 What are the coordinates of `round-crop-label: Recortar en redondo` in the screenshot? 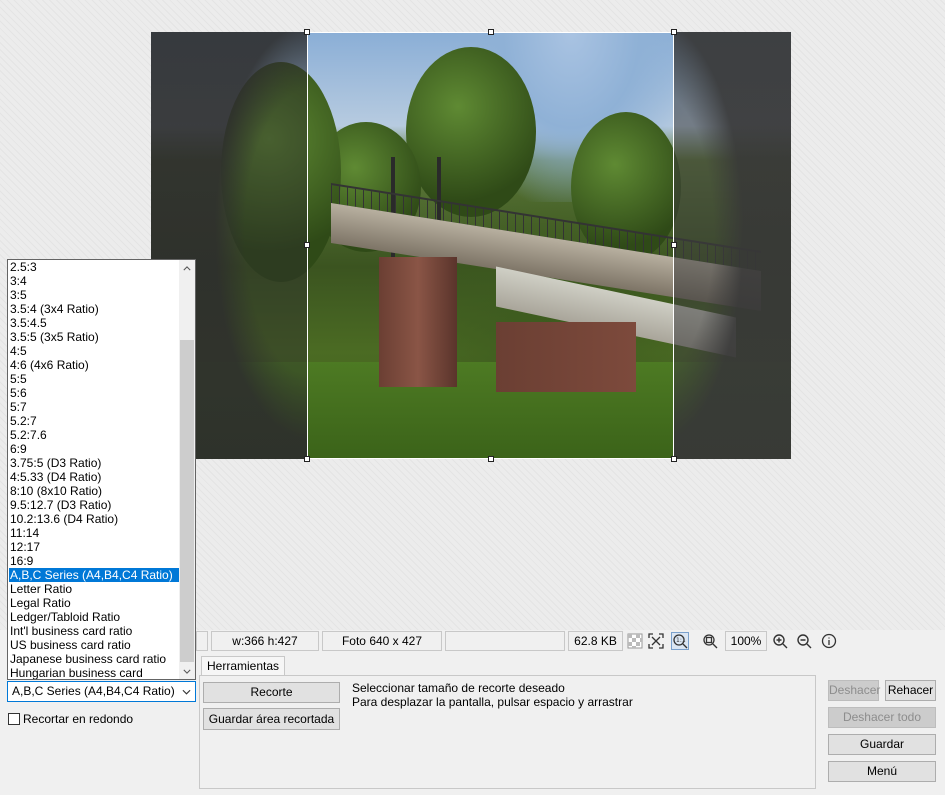 It's located at (78, 719).